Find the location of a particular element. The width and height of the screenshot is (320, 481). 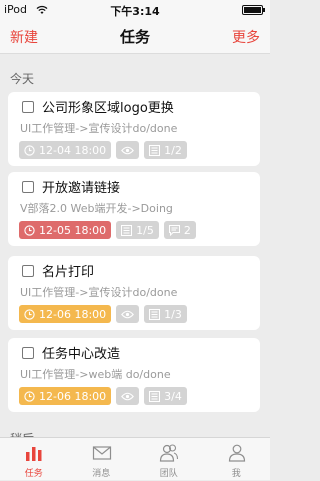

subtask-badge: 1/2 is located at coordinates (165, 150).